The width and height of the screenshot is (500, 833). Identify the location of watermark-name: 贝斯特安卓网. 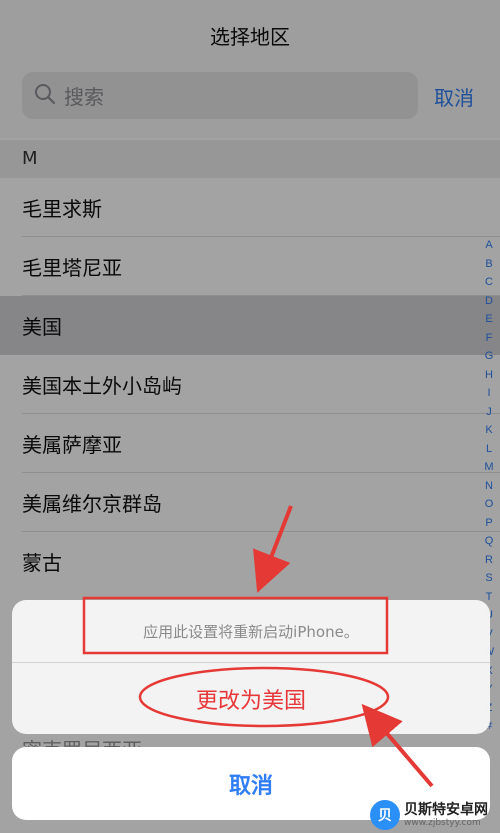
(446, 809).